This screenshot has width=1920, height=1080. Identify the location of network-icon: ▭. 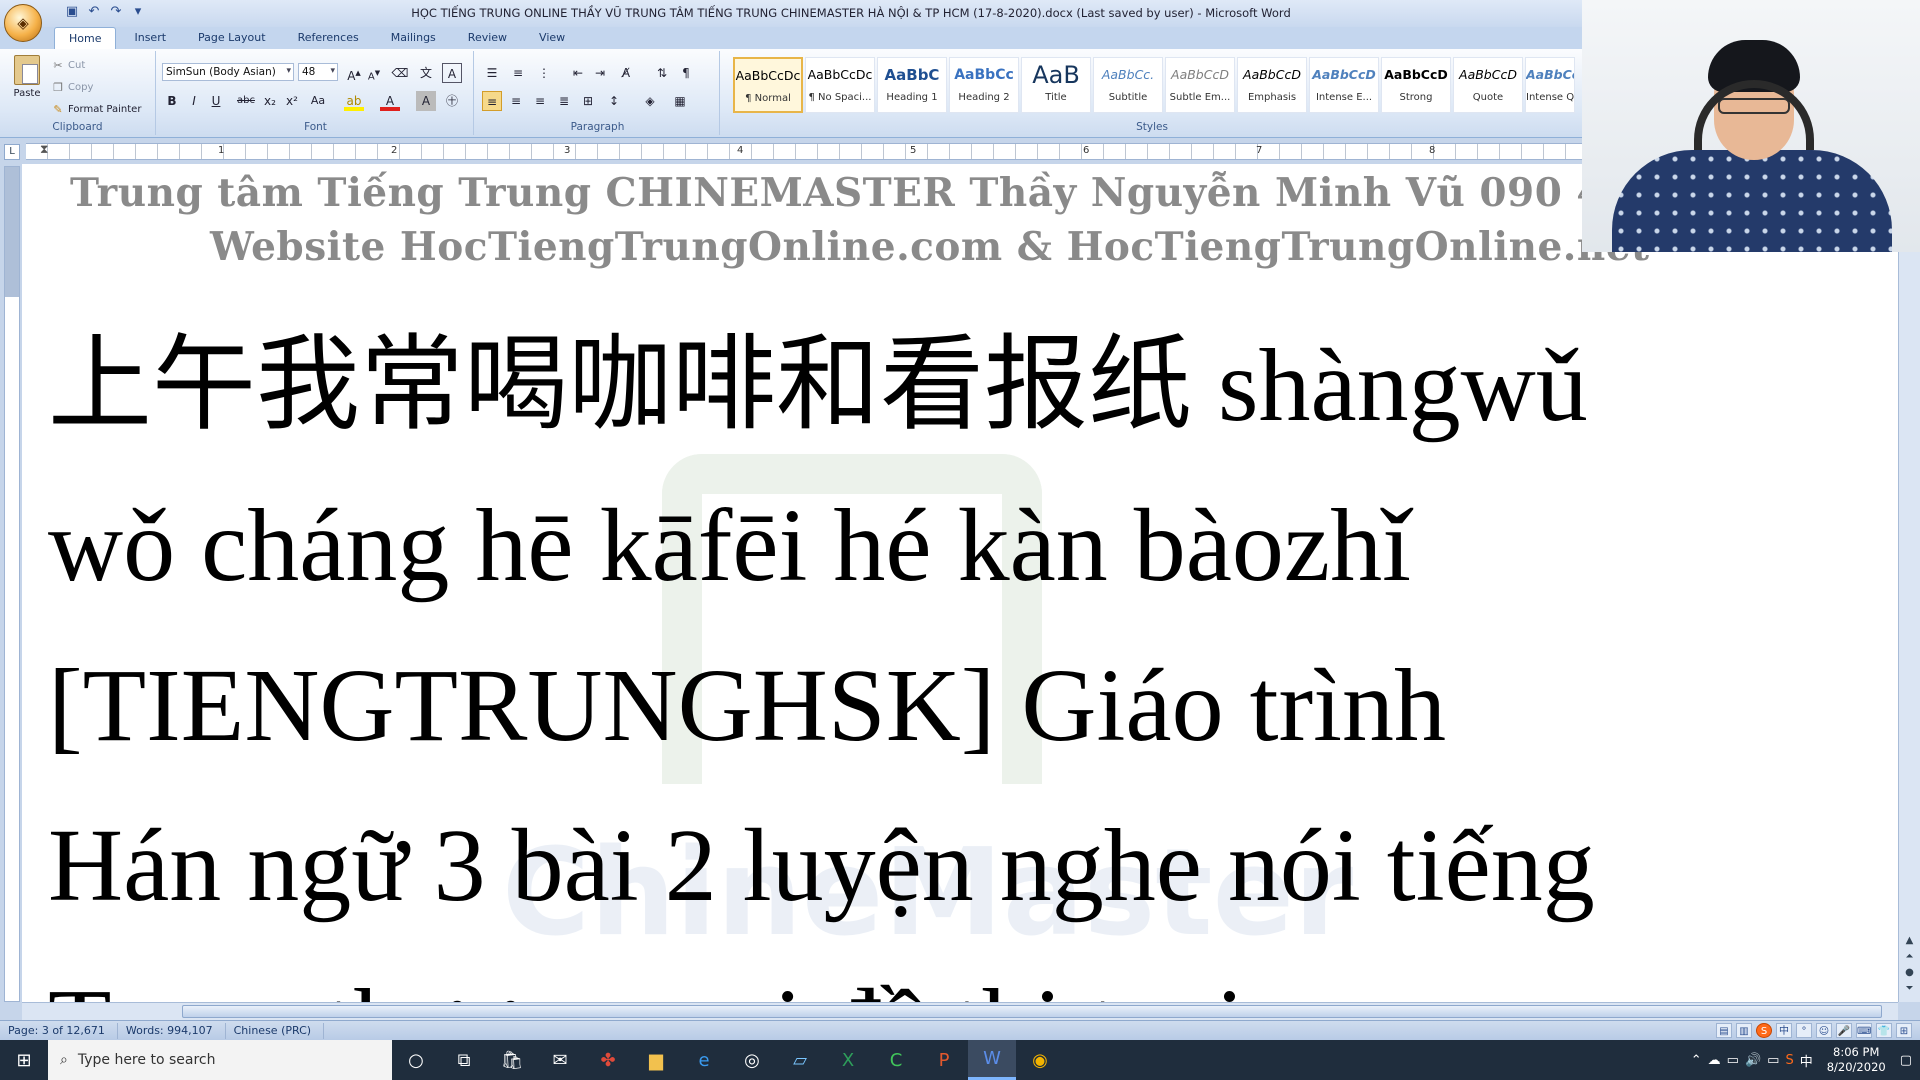
(1733, 1060).